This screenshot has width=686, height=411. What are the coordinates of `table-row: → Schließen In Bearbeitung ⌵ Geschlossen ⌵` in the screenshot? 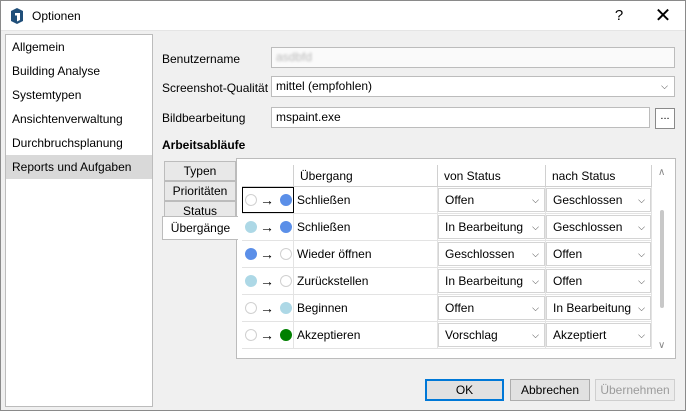 It's located at (447, 227).